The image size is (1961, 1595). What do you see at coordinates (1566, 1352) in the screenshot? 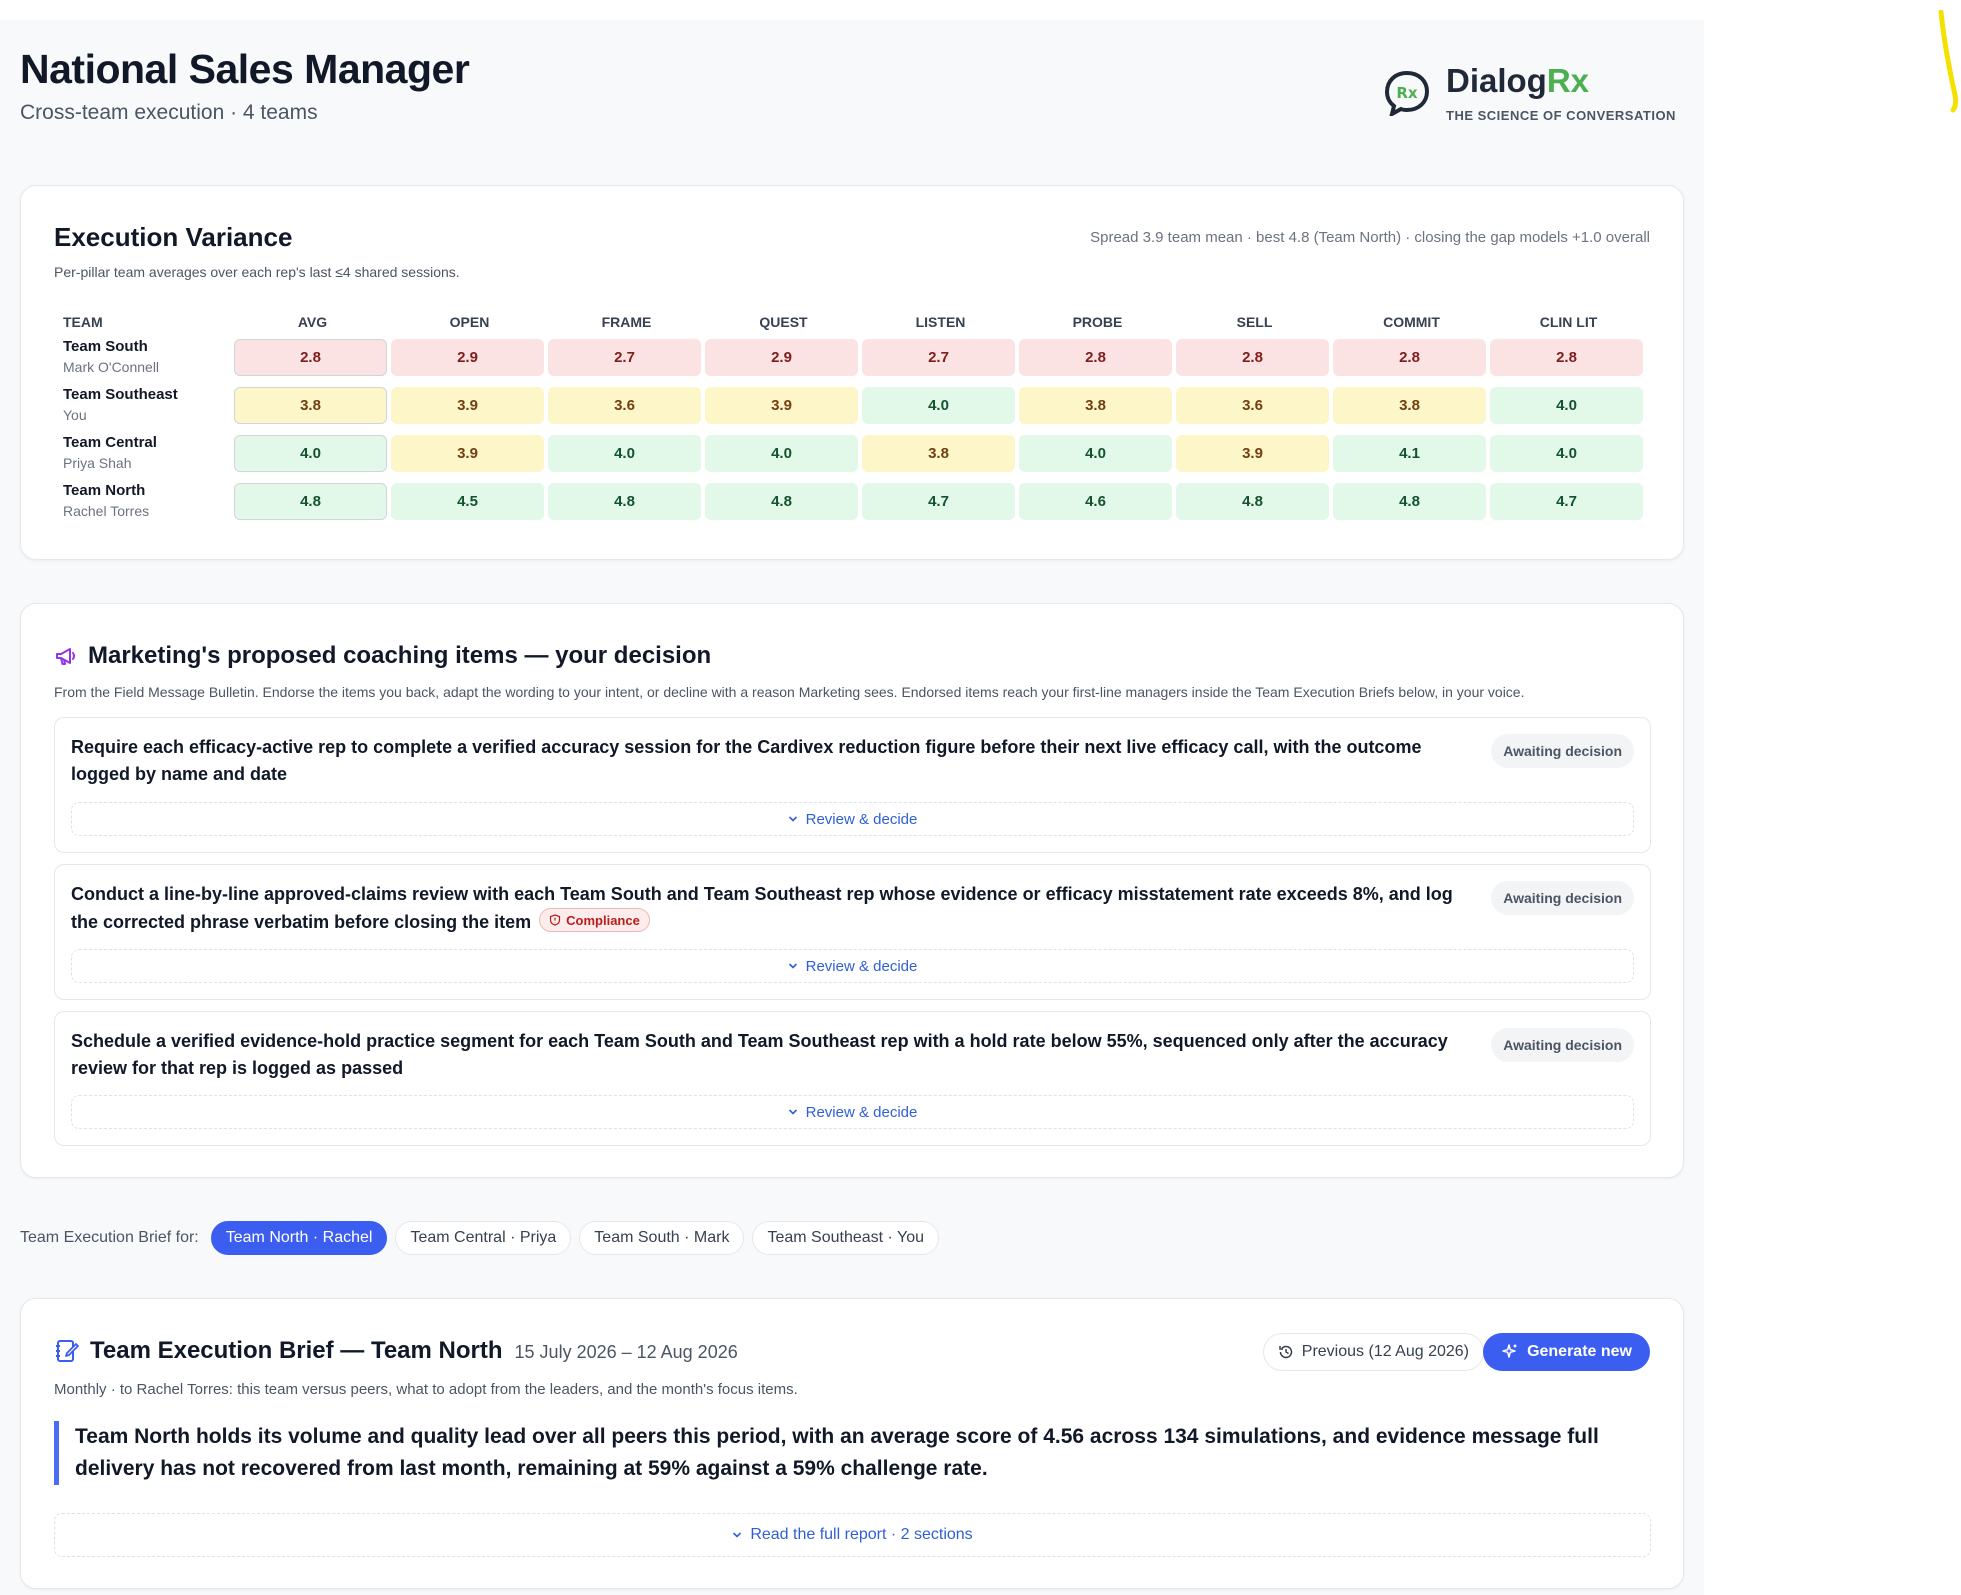
I see `generate-new-button: Generate new` at bounding box center [1566, 1352].